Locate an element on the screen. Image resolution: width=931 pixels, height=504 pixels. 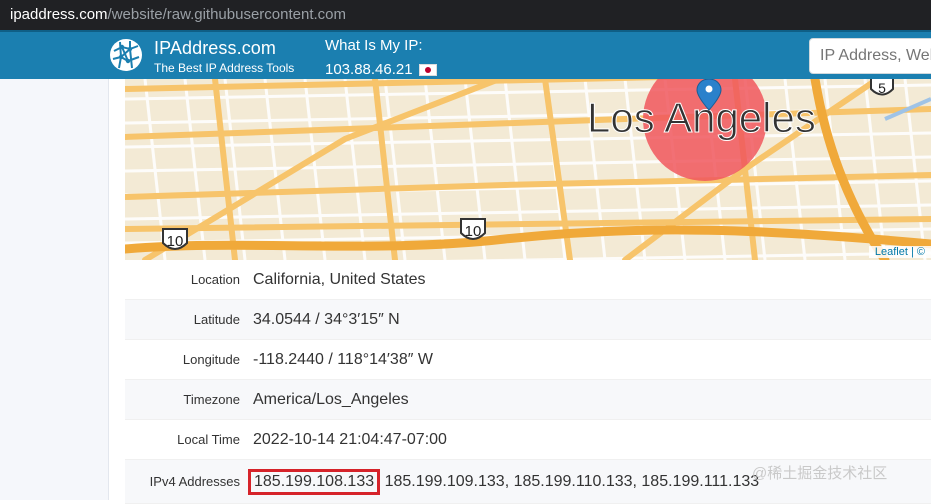
map-attribution: Leaflet | © is located at coordinates (899, 252).